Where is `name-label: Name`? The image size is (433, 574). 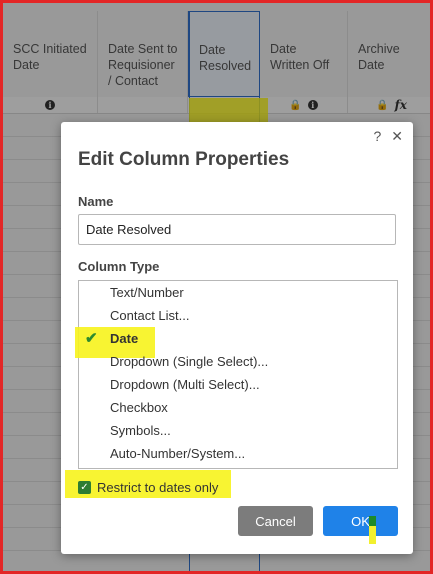
name-label: Name is located at coordinates (96, 201).